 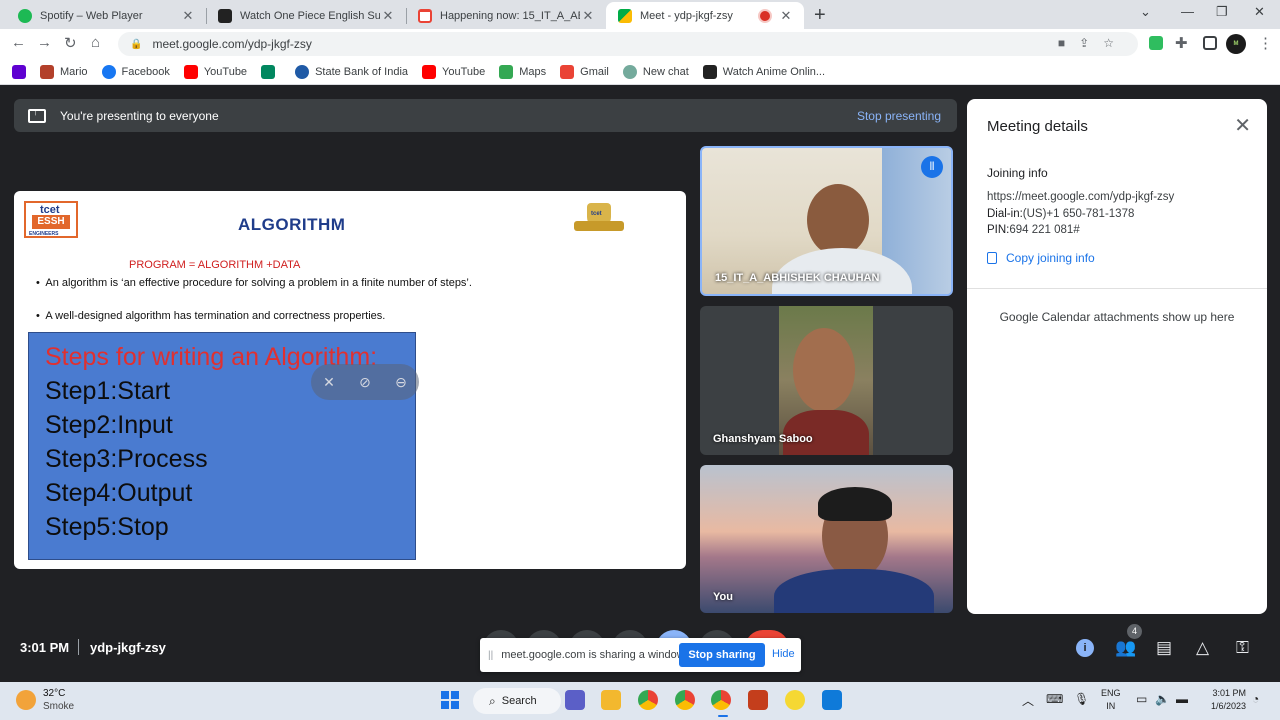 What do you see at coordinates (648, 700) in the screenshot?
I see `chrome-icon` at bounding box center [648, 700].